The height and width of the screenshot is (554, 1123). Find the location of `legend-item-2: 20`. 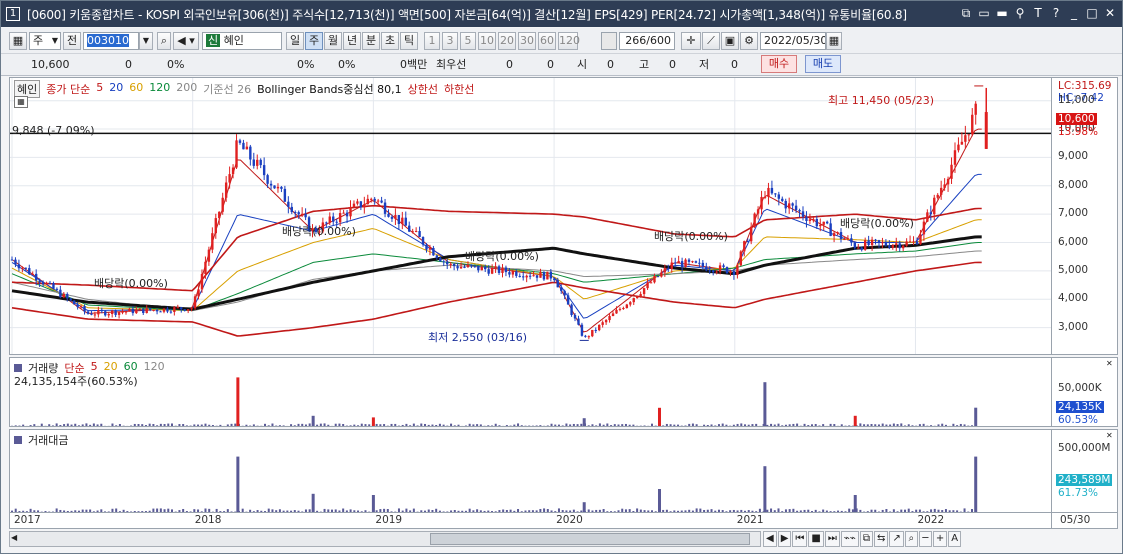

legend-item-2: 20 is located at coordinates (116, 89).